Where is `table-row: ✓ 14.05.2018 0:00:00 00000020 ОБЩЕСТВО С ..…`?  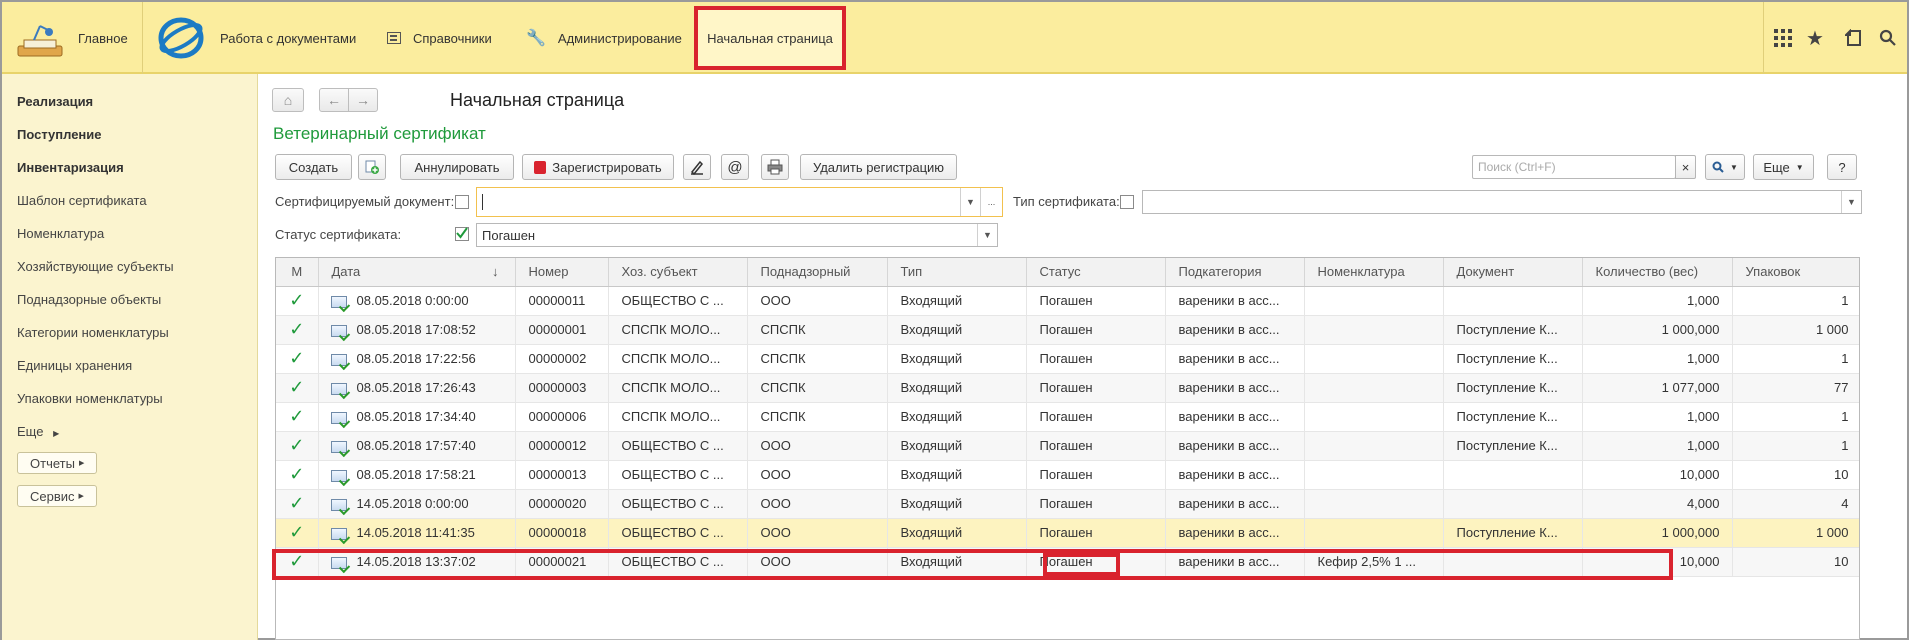
table-row: ✓ 14.05.2018 0:00:00 00000020 ОБЩЕСТВО С ..… is located at coordinates (1067, 504).